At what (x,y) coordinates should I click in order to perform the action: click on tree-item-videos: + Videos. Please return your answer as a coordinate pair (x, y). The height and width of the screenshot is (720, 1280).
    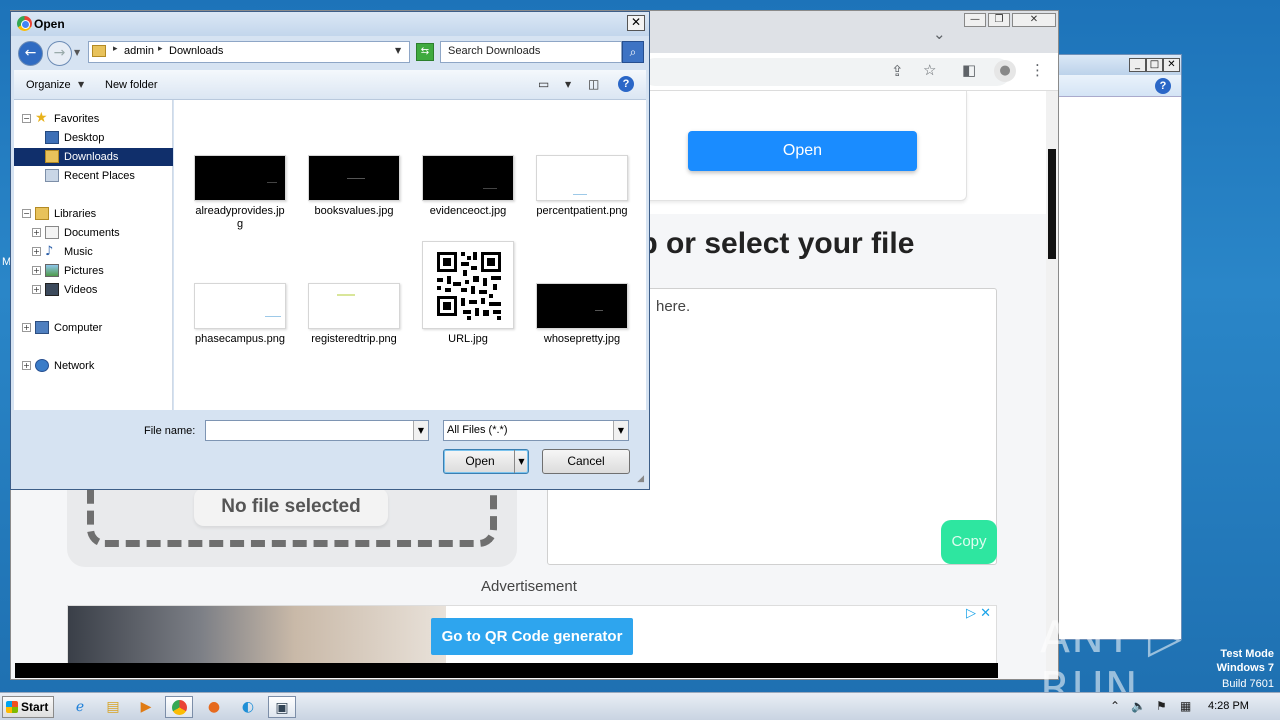
    Looking at the image, I should click on (93, 290).